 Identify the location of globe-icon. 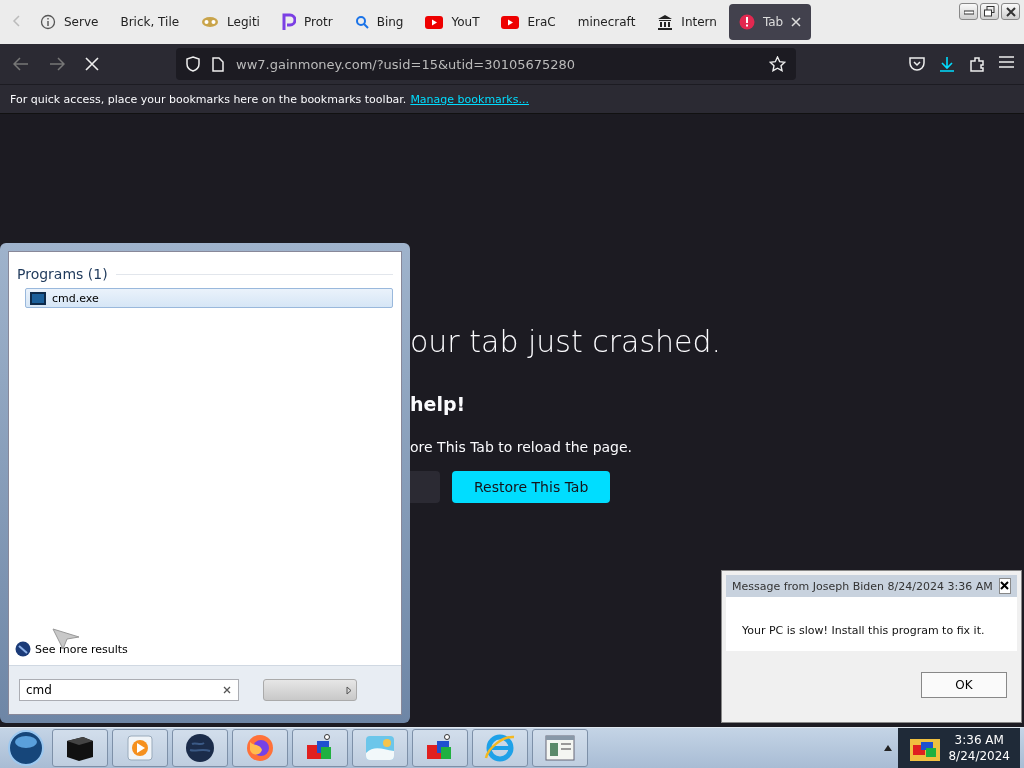
(200, 748).